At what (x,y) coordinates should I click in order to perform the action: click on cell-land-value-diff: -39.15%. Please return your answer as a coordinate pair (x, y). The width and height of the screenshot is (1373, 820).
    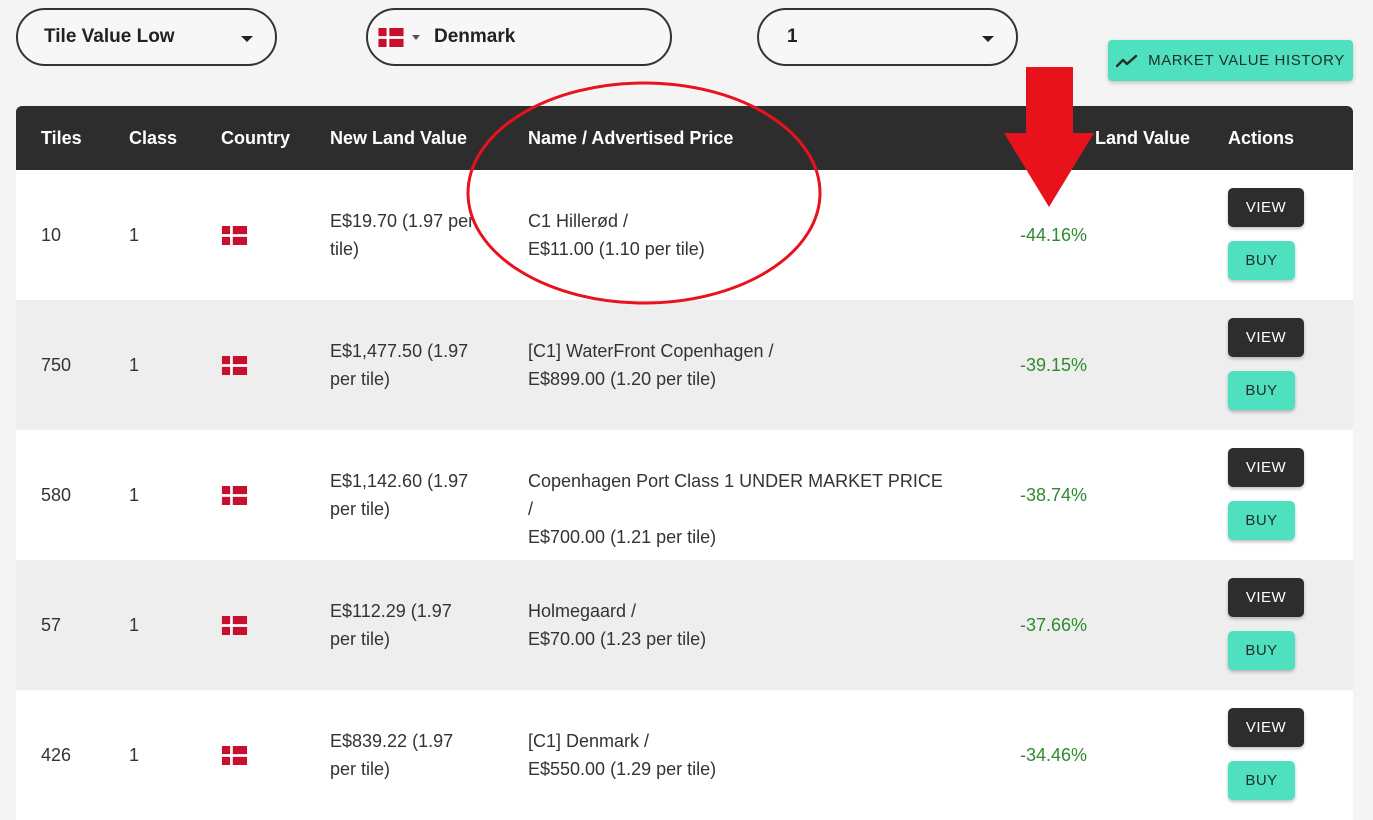
    Looking at the image, I should click on (1054, 365).